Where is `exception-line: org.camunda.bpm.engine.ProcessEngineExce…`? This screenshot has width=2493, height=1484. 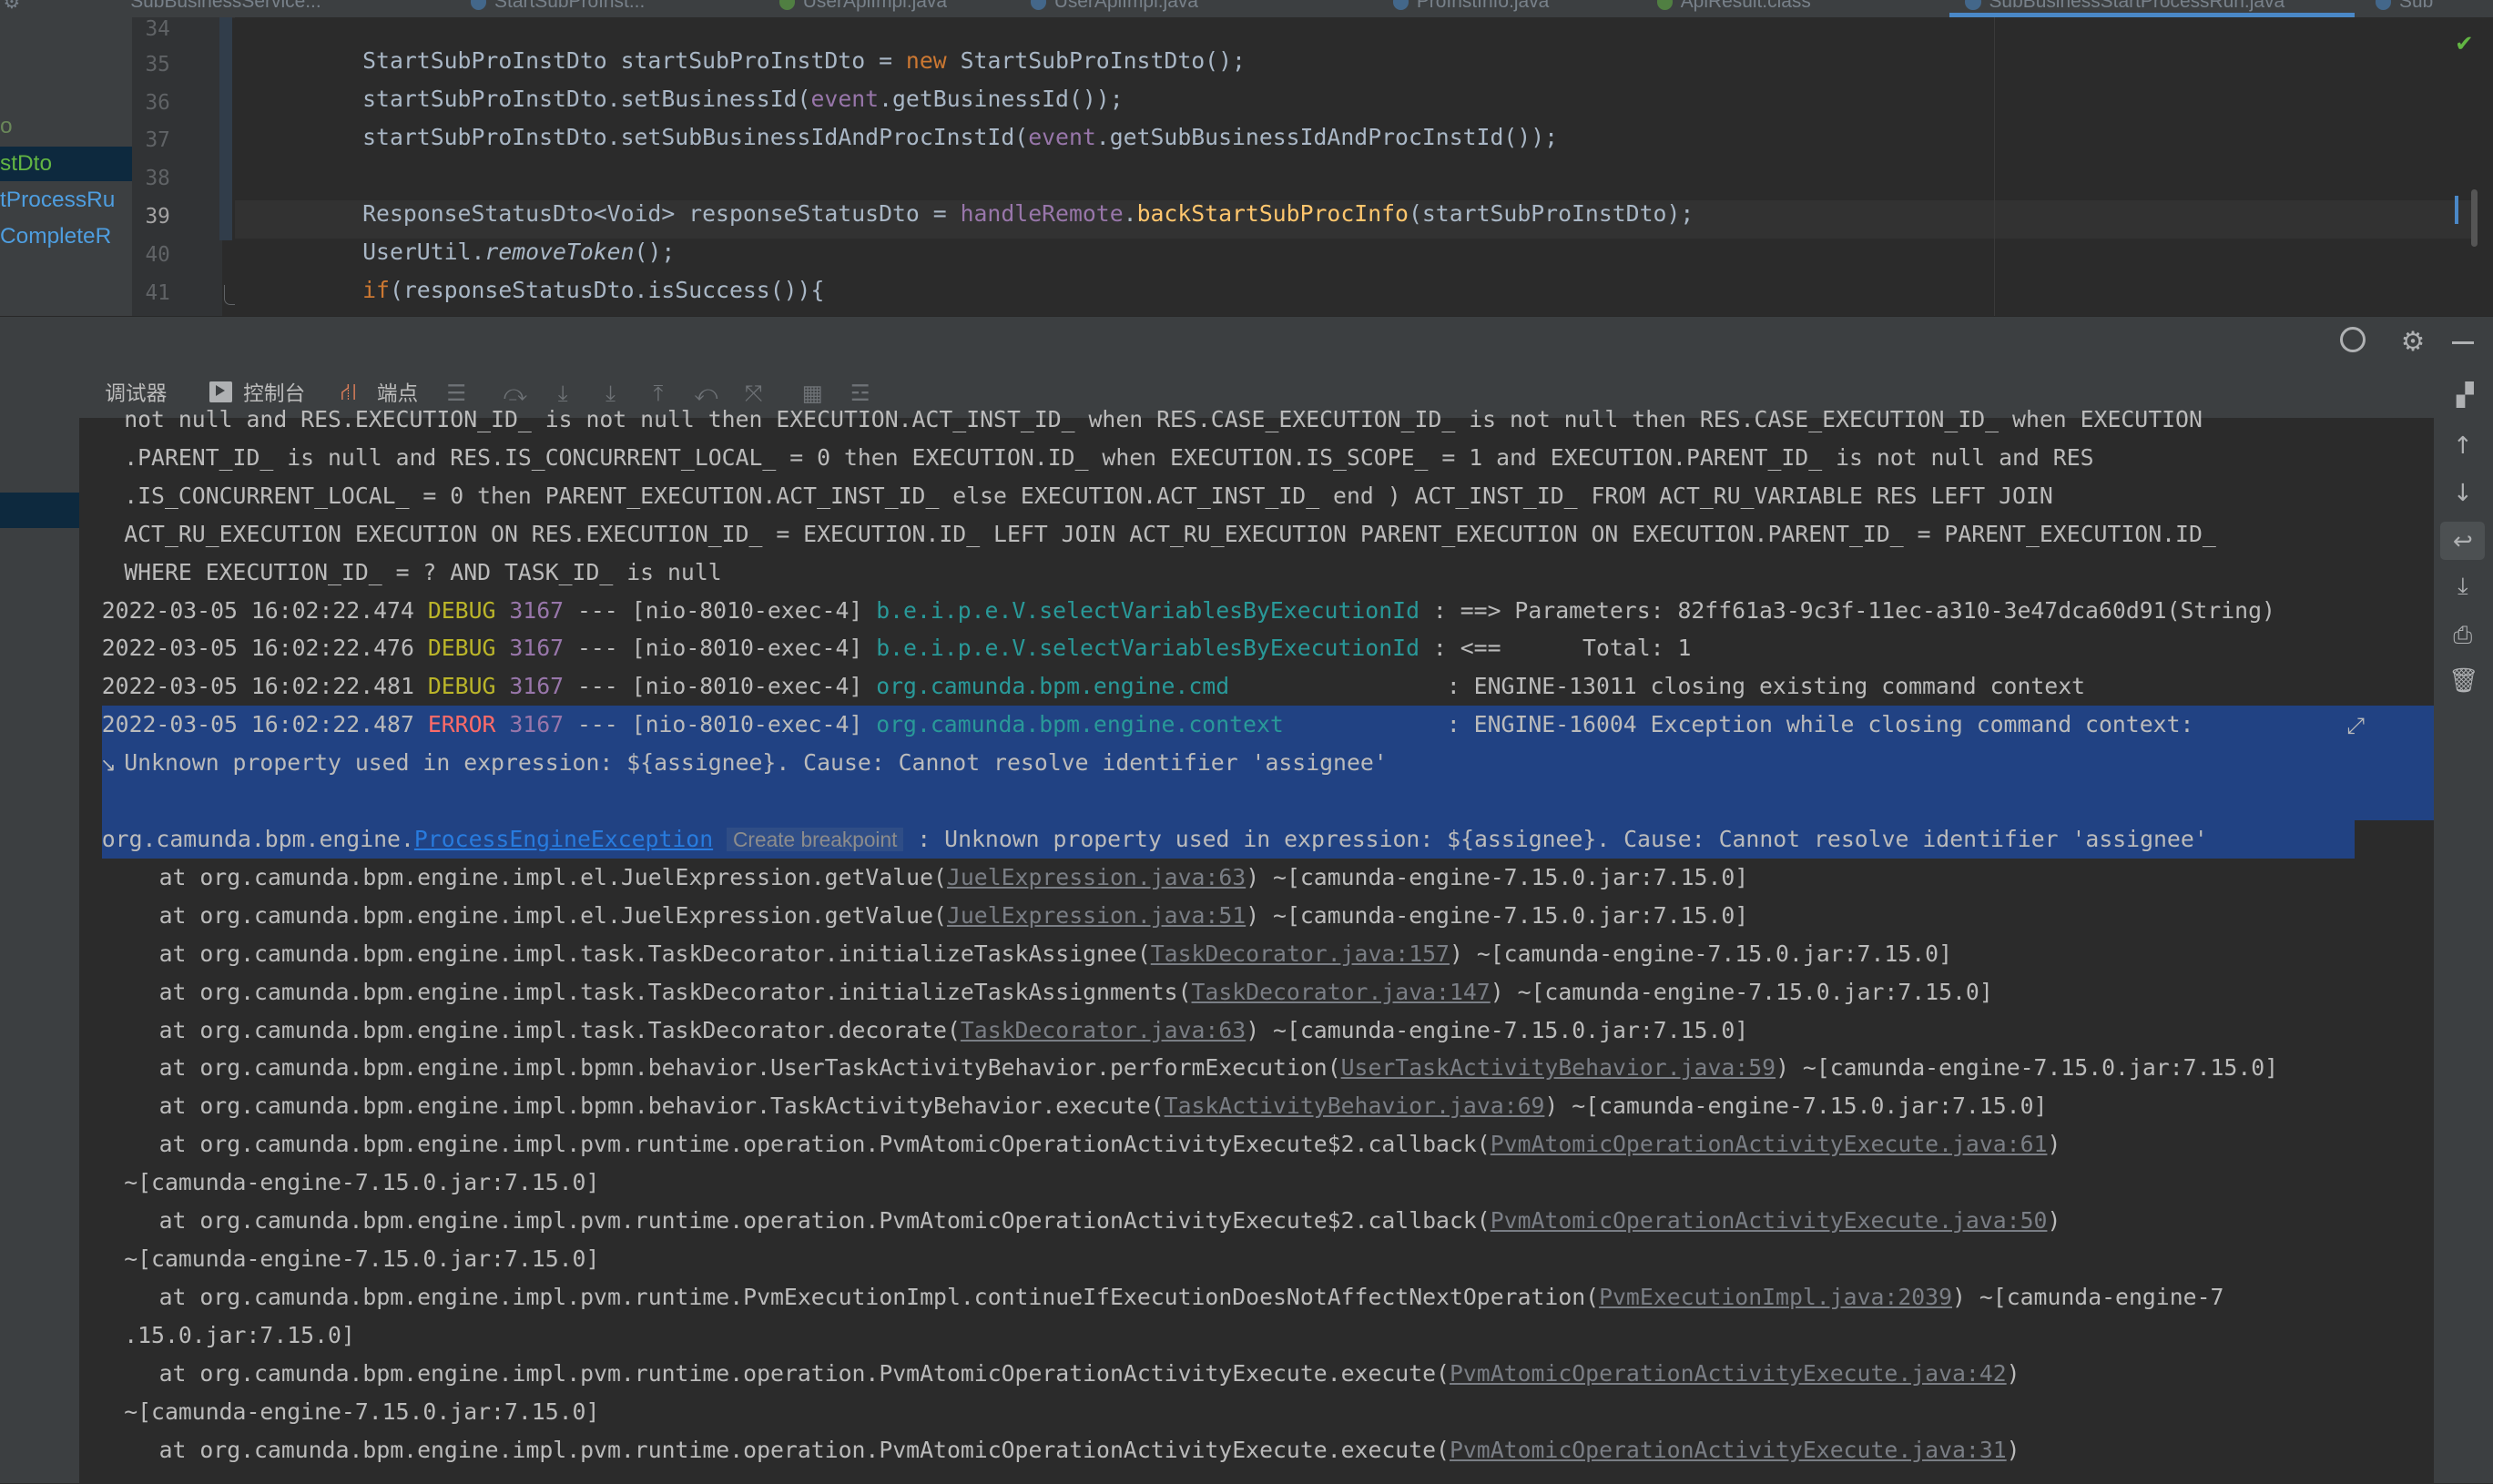
exception-line: org.camunda.bpm.engine.ProcessEngineExce… is located at coordinates (1154, 839).